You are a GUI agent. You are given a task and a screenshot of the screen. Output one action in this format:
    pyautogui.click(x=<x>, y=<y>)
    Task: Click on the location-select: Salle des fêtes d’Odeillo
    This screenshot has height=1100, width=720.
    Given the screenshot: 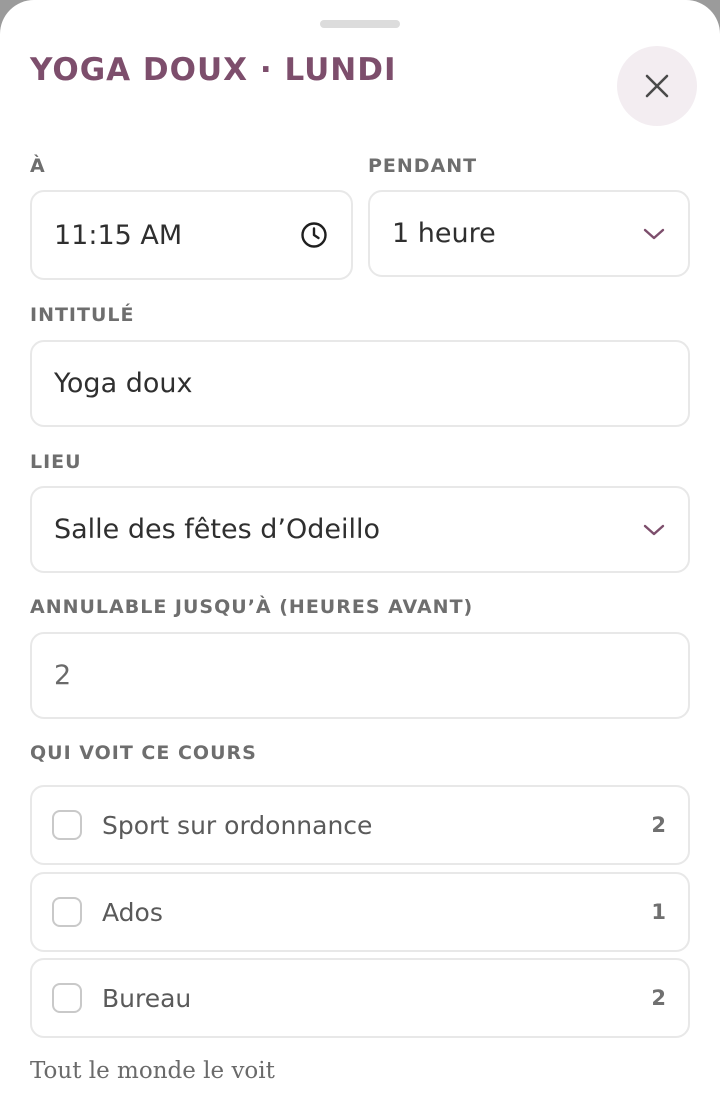 What is the action you would take?
    pyautogui.click(x=360, y=529)
    